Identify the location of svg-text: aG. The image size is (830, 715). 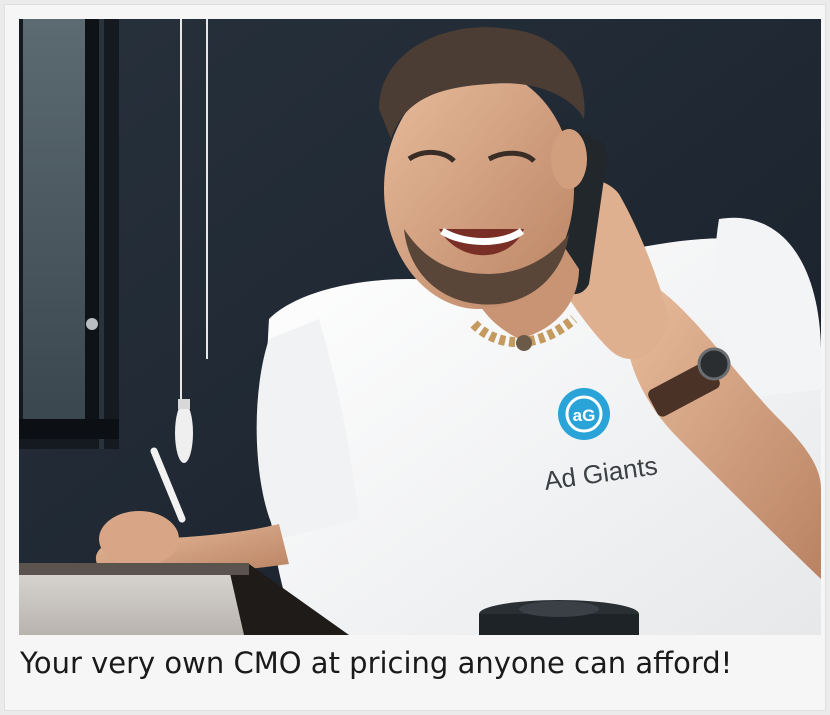
(584, 415).